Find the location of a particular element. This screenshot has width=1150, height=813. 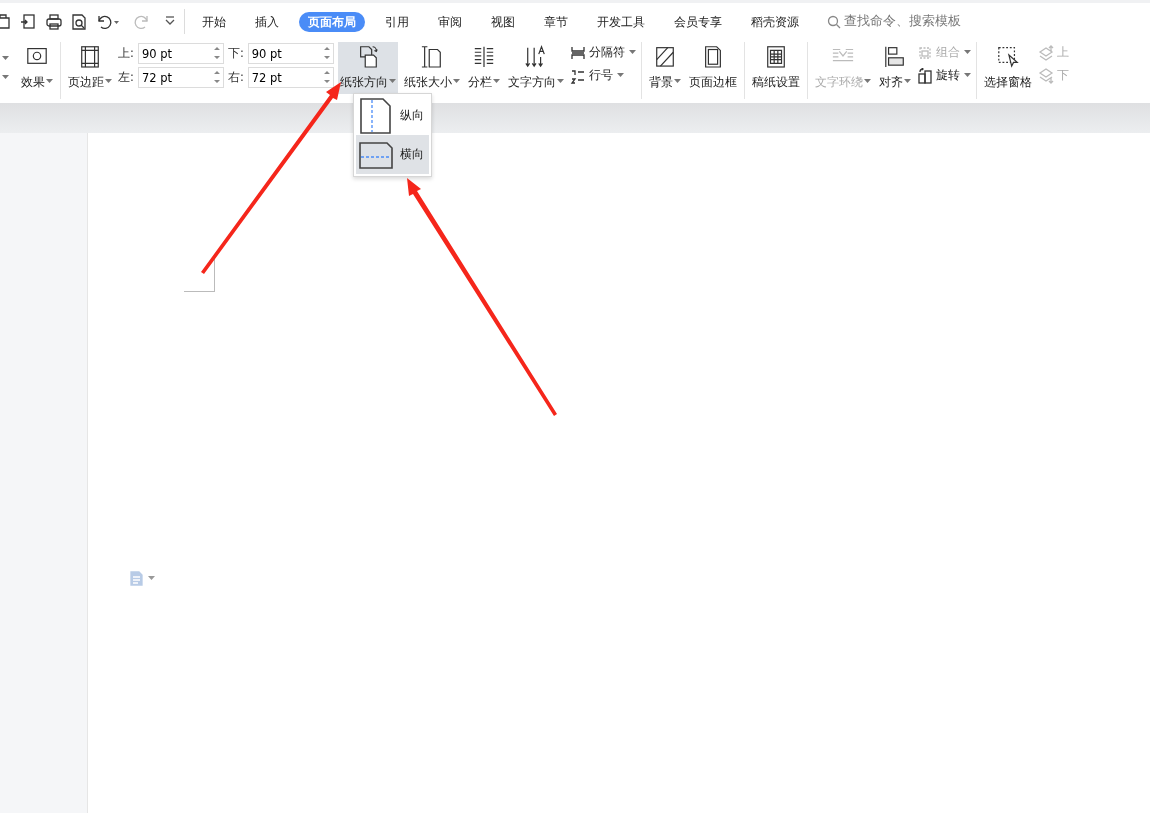

print-preview-button is located at coordinates (79, 21).